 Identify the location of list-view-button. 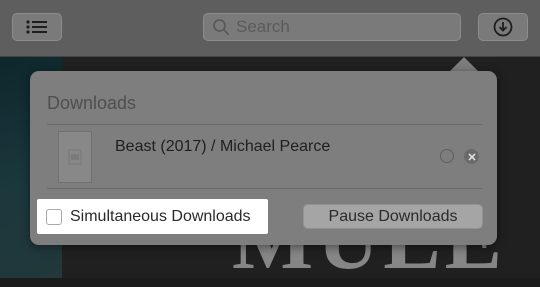
(37, 27).